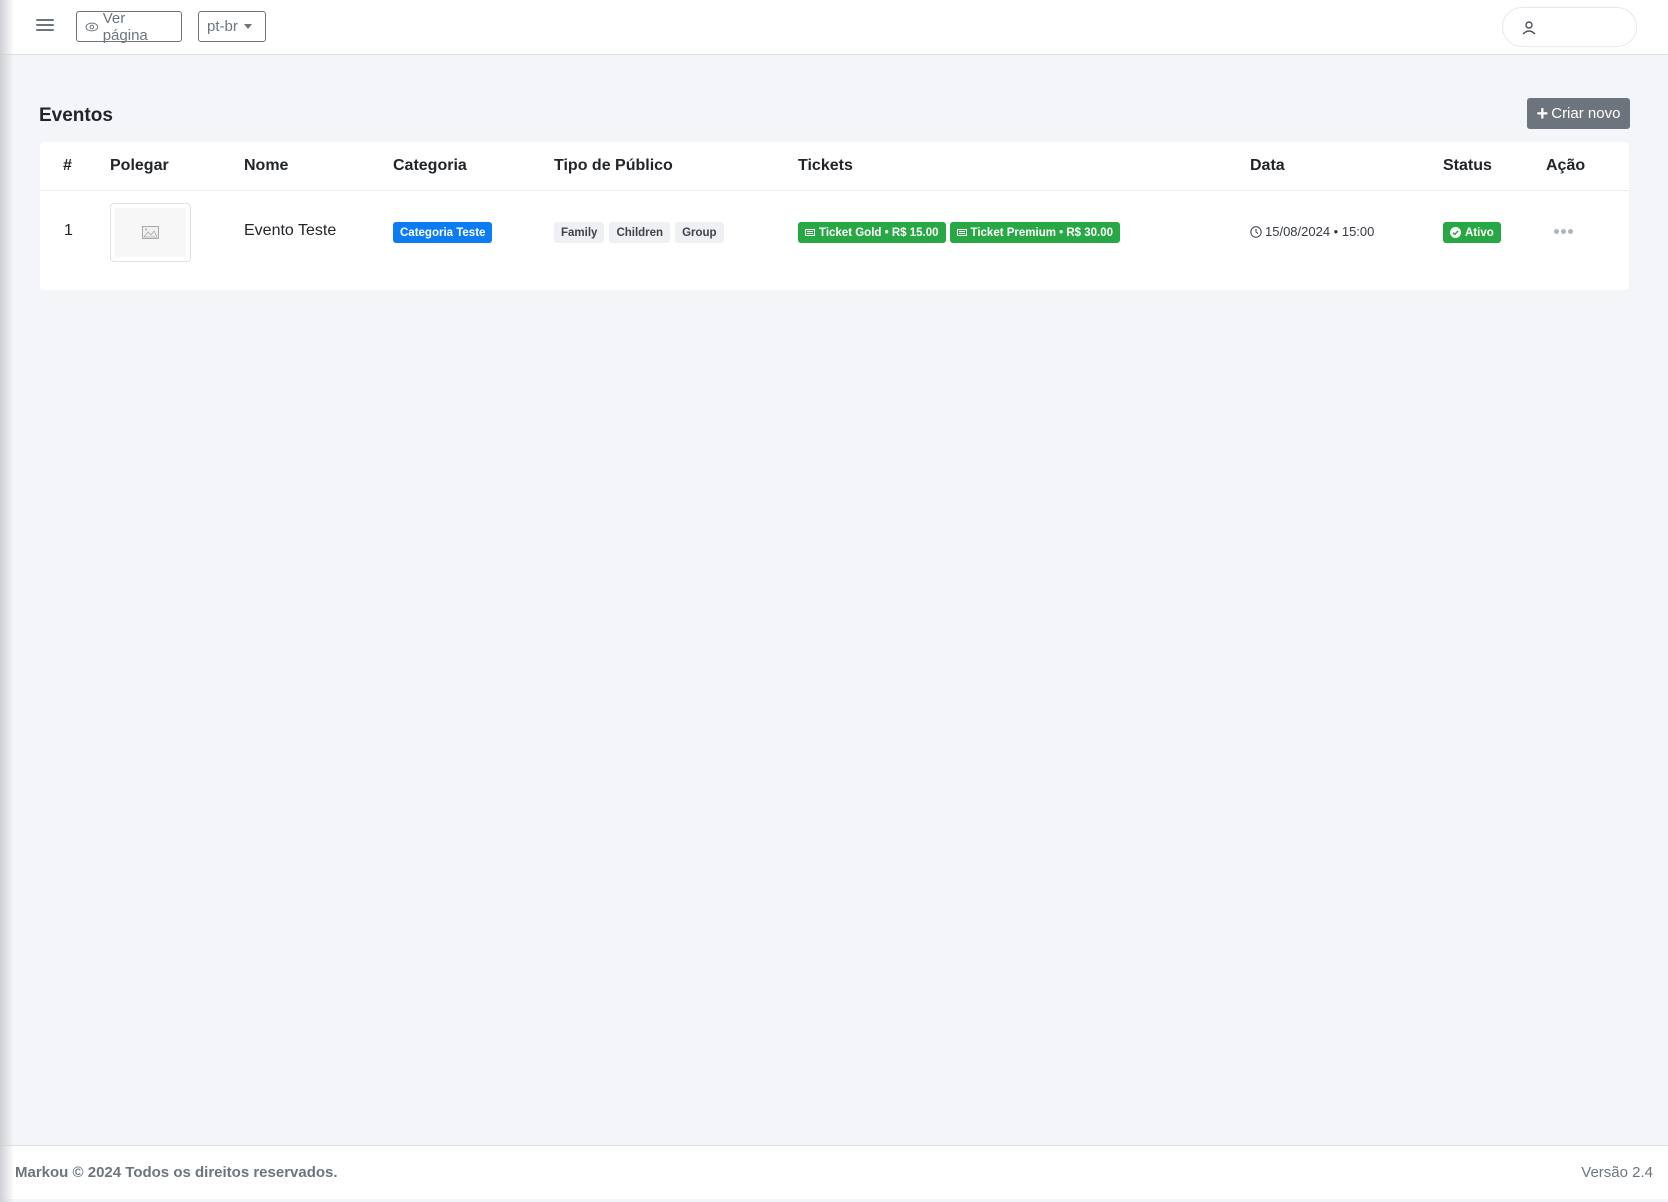 The height and width of the screenshot is (1202, 1668). What do you see at coordinates (825, 165) in the screenshot?
I see `column-header-tickets: Tickets` at bounding box center [825, 165].